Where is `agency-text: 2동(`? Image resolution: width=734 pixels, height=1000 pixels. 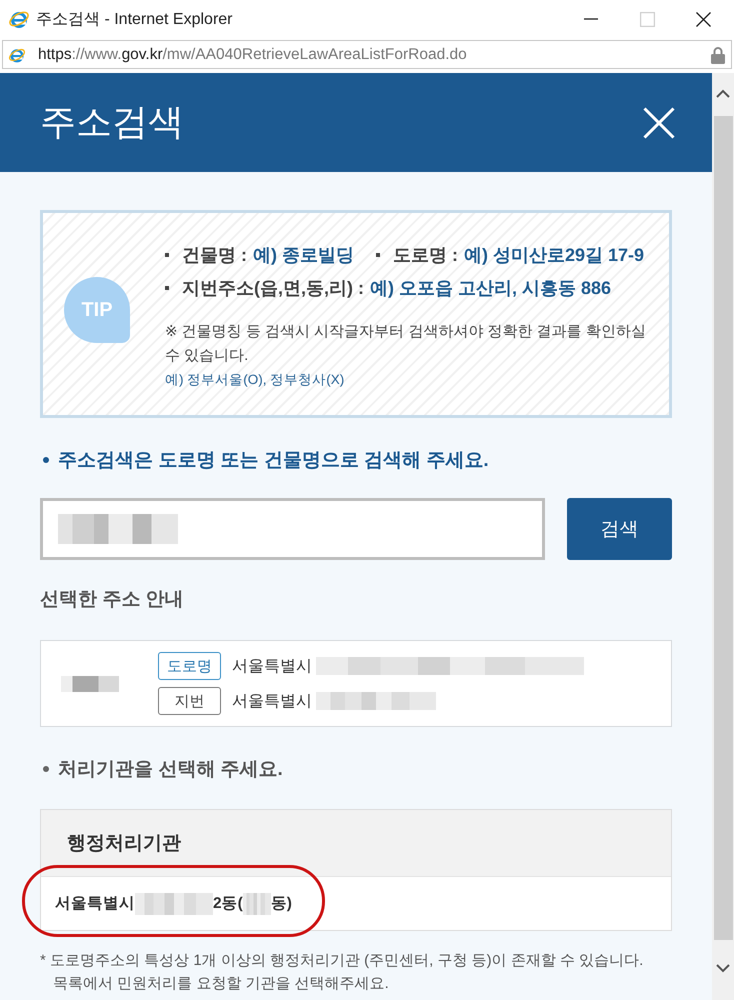
agency-text: 2동( is located at coordinates (228, 904).